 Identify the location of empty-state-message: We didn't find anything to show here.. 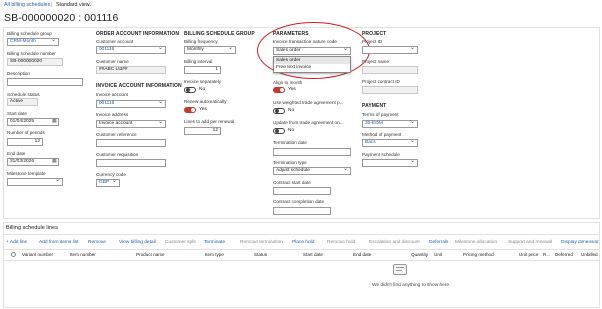
(411, 285).